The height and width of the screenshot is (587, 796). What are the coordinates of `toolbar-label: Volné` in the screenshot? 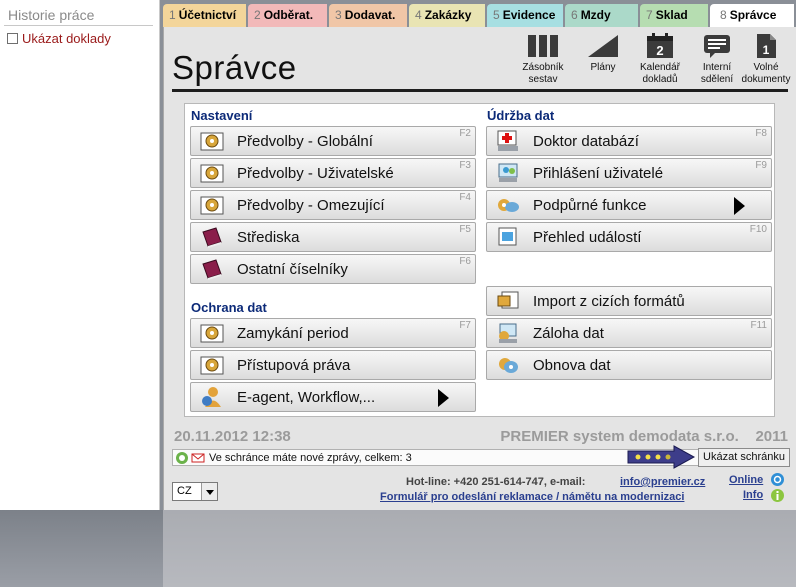 It's located at (766, 67).